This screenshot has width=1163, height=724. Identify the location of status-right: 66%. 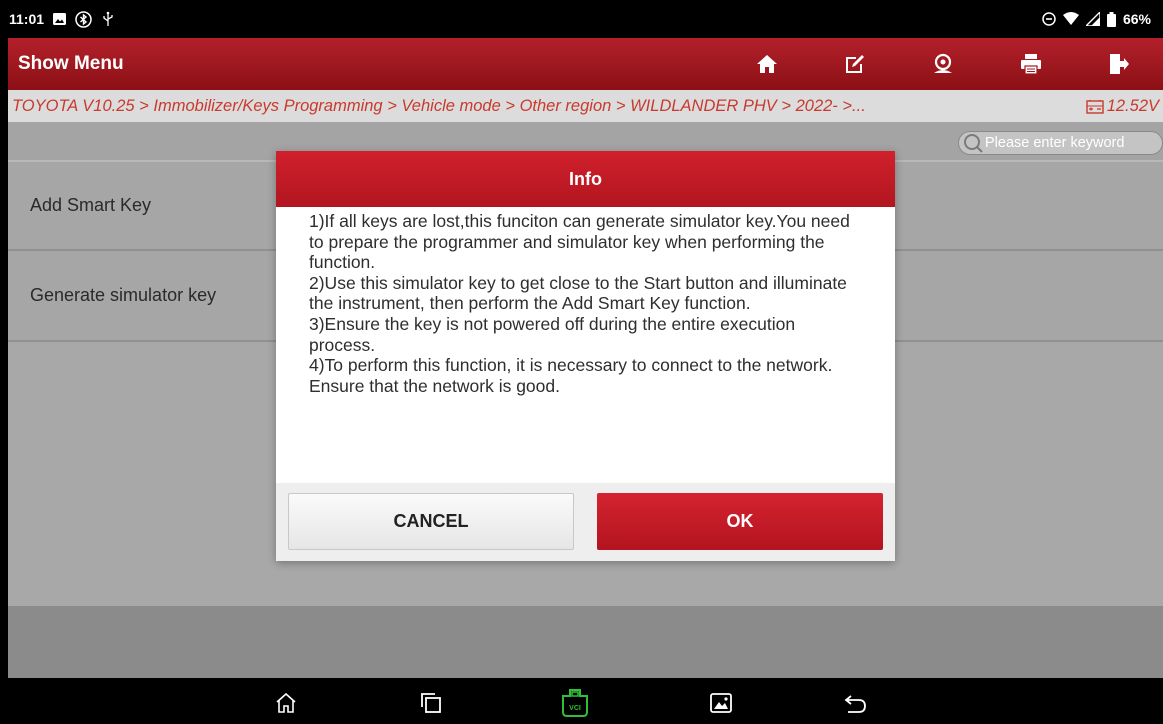
(1096, 19).